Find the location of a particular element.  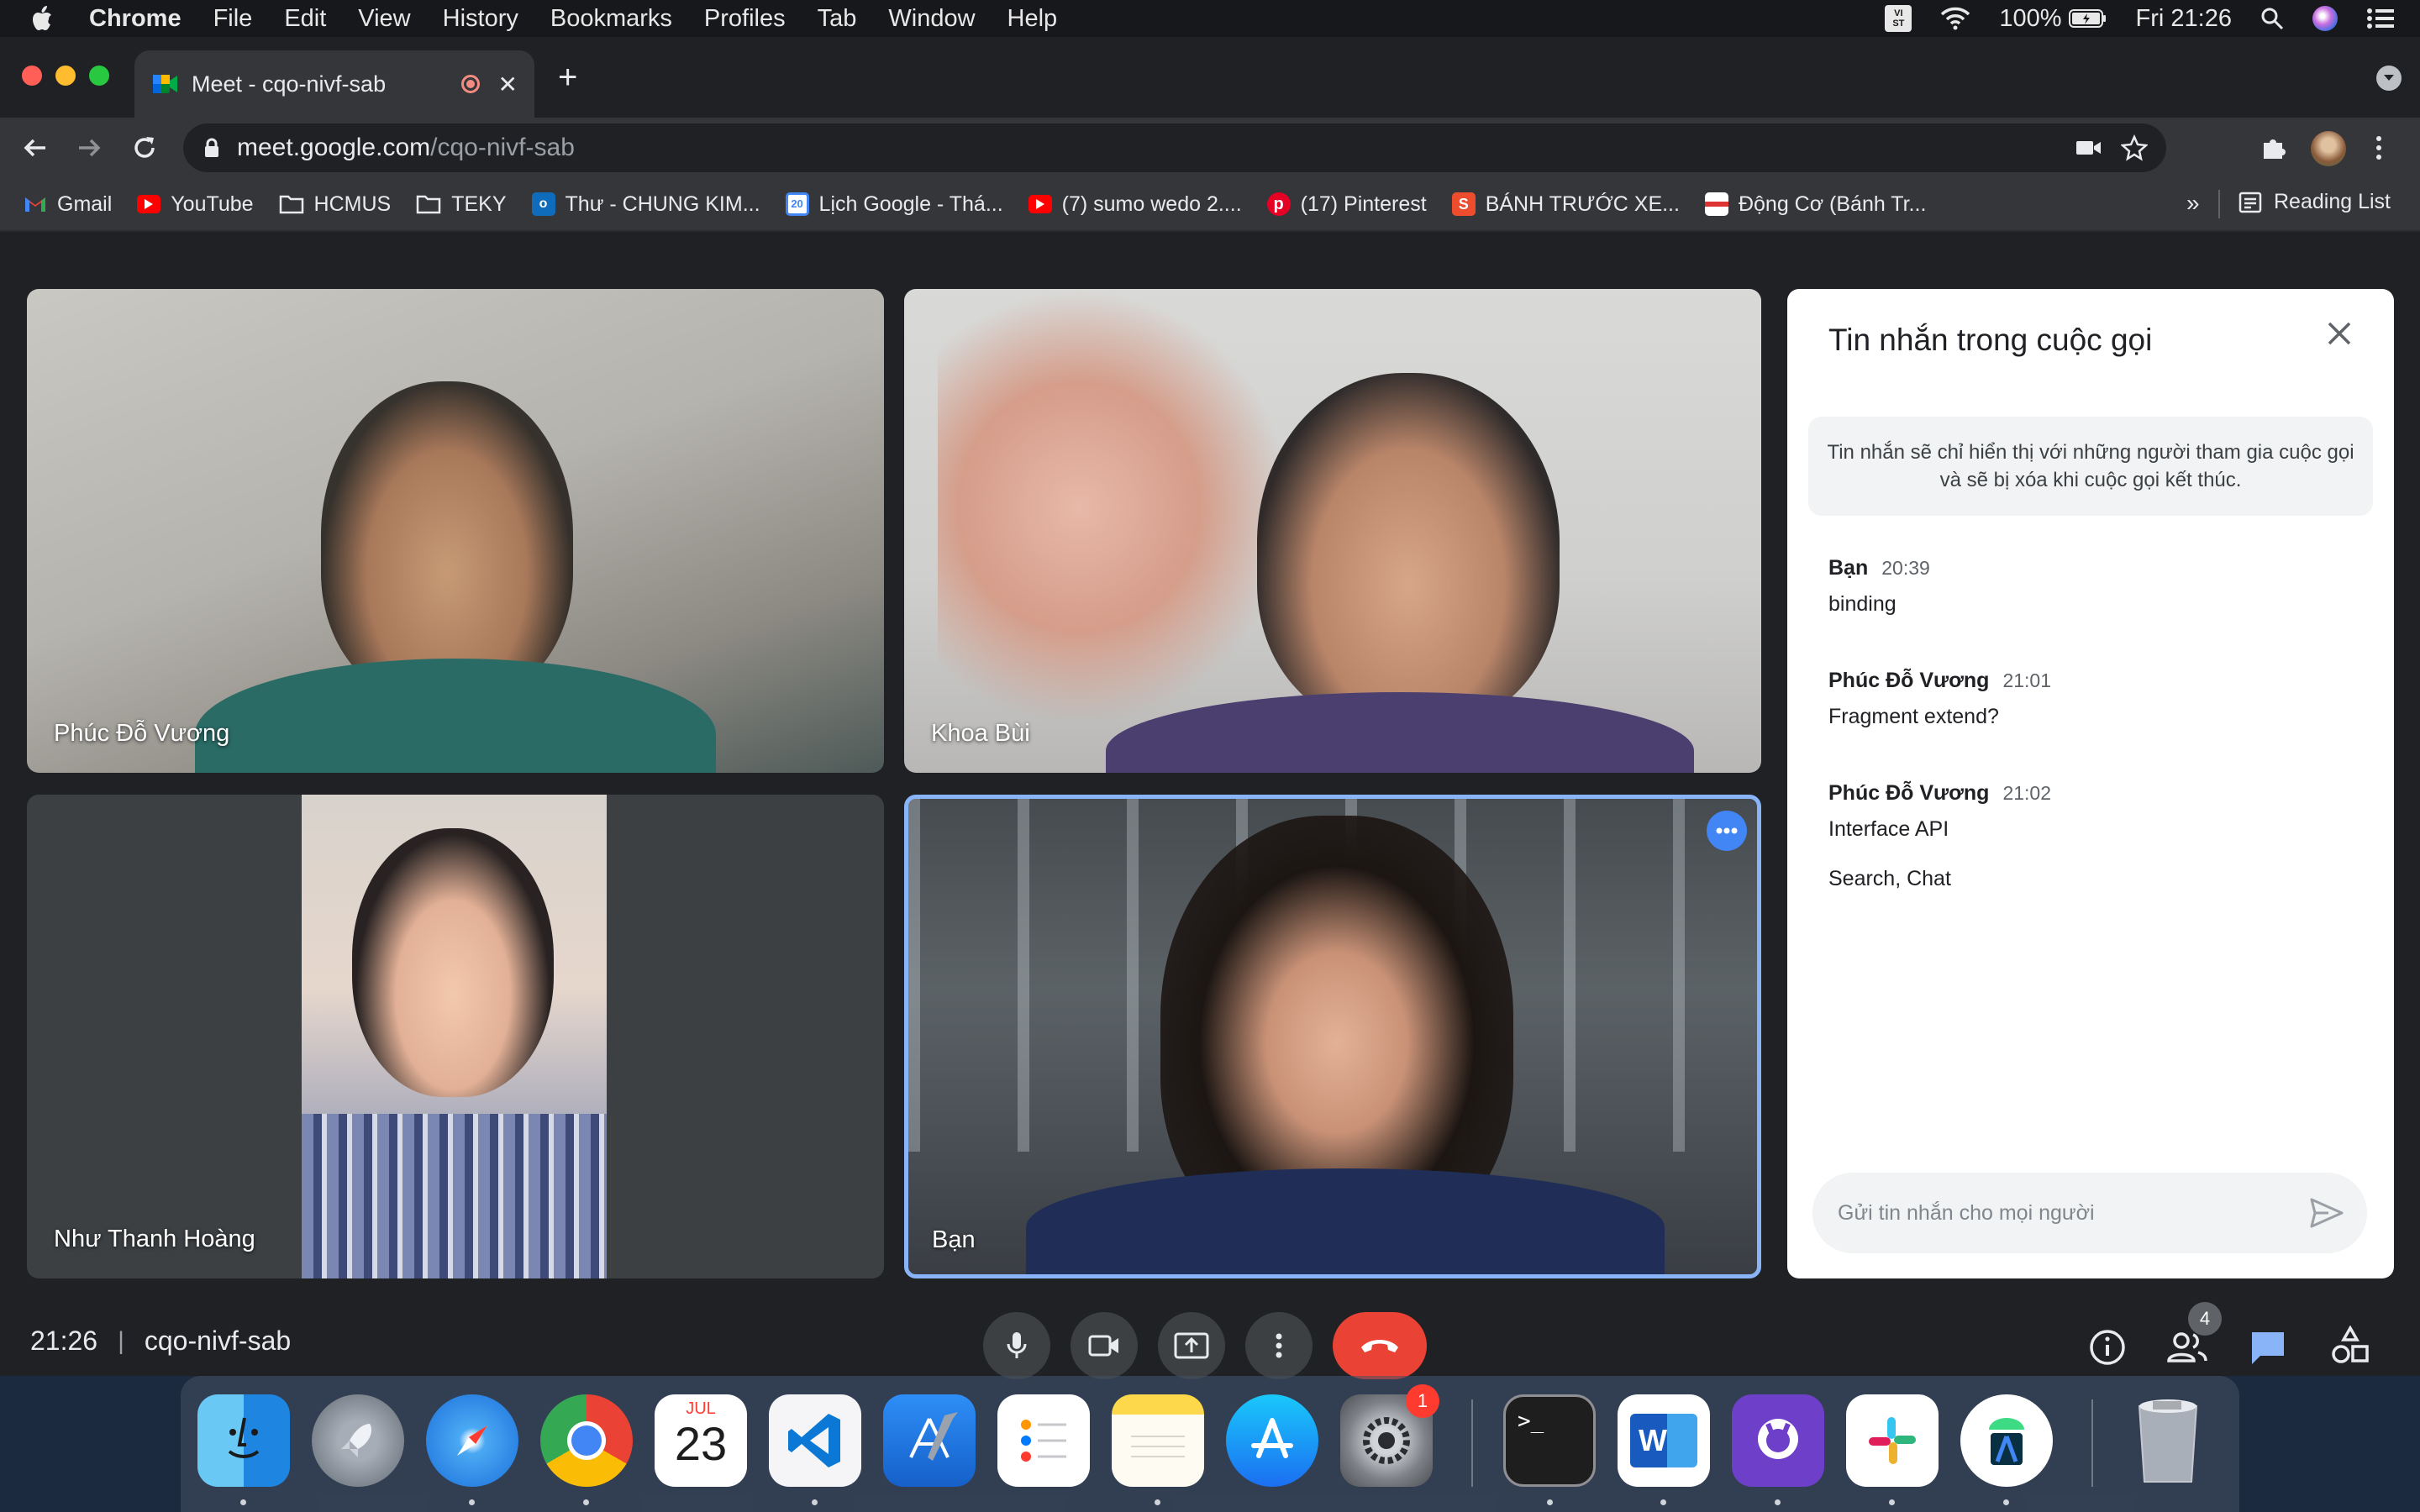

battery-status: 100% is located at coordinates (2053, 19).